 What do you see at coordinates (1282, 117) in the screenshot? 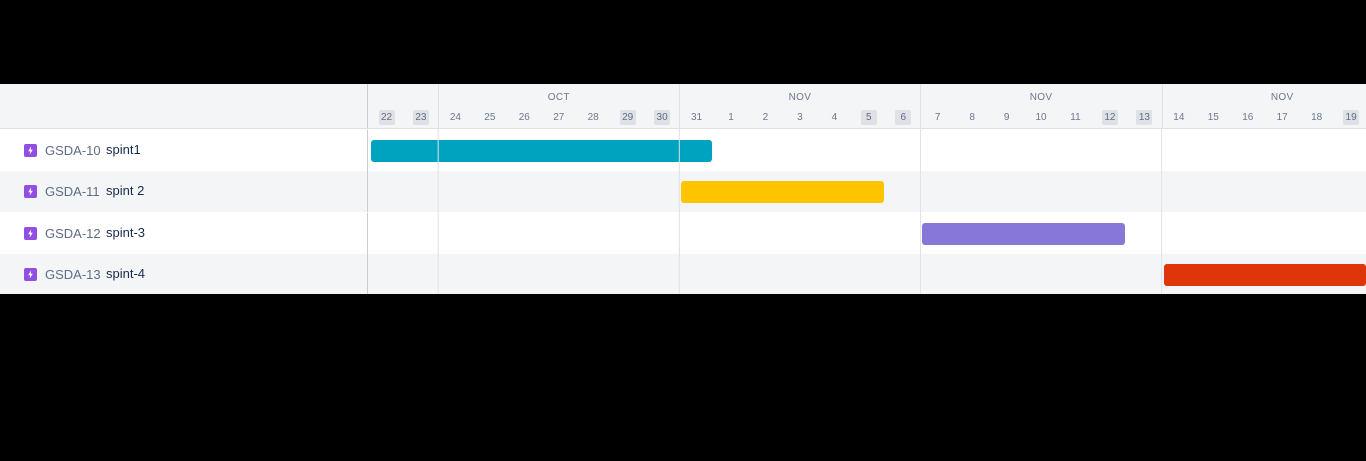
I see `day-label: 17` at bounding box center [1282, 117].